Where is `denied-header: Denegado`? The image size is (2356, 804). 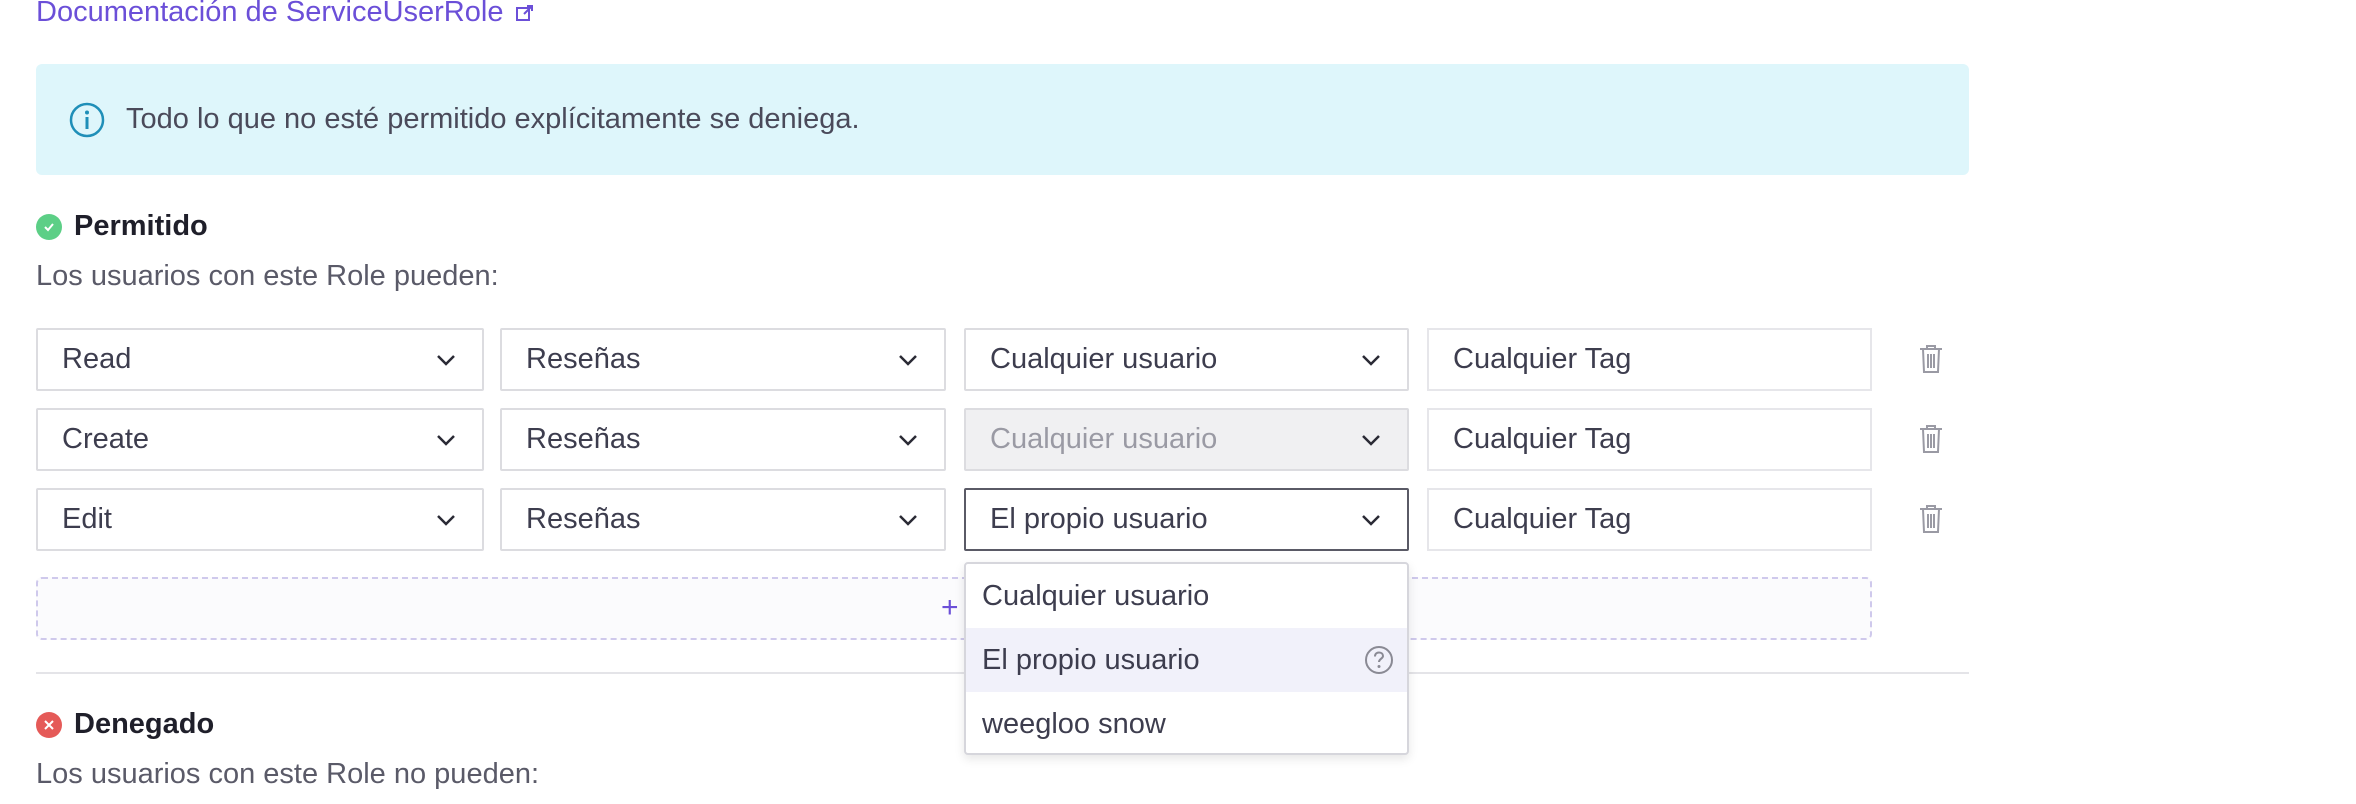 denied-header: Denegado is located at coordinates (125, 724).